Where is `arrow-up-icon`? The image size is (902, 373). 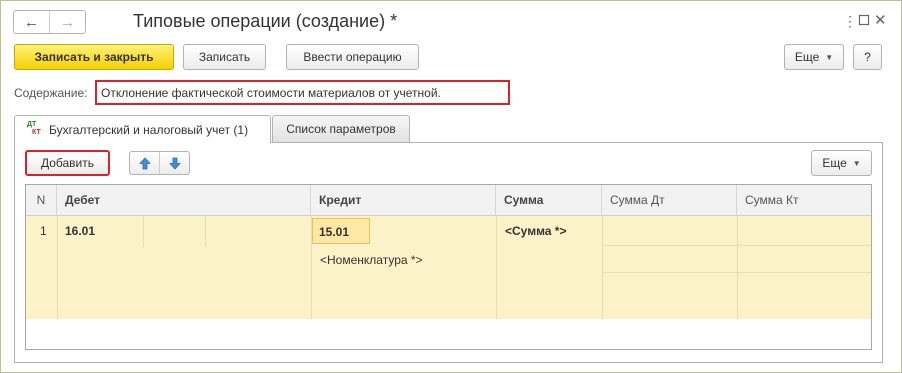 arrow-up-icon is located at coordinates (144, 162).